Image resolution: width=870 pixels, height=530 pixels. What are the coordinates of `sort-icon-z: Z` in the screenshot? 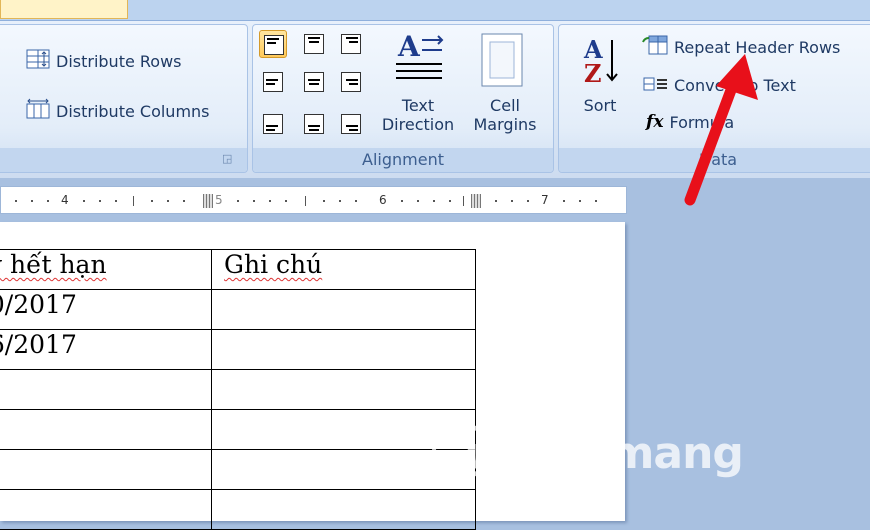 It's located at (593, 73).